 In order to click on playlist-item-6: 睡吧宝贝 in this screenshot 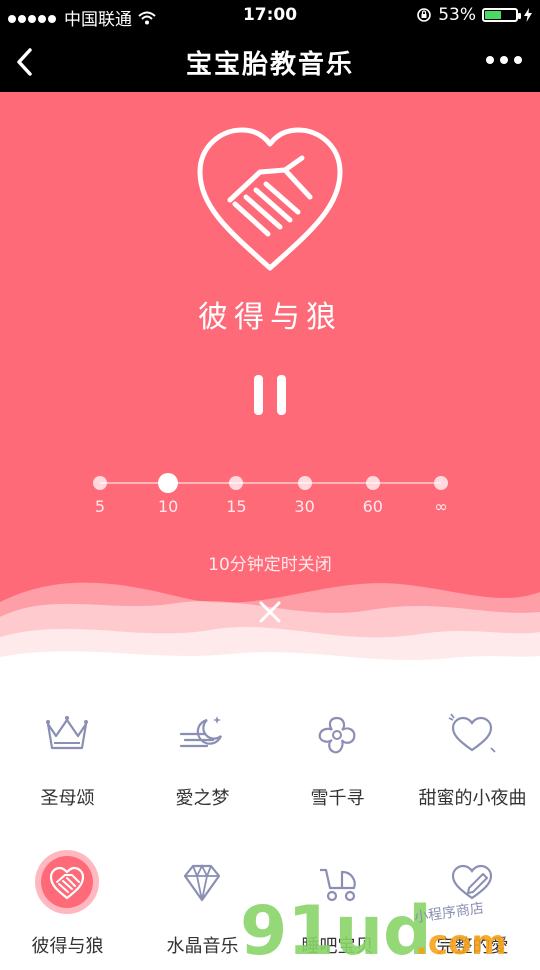, I will do `click(337, 905)`.